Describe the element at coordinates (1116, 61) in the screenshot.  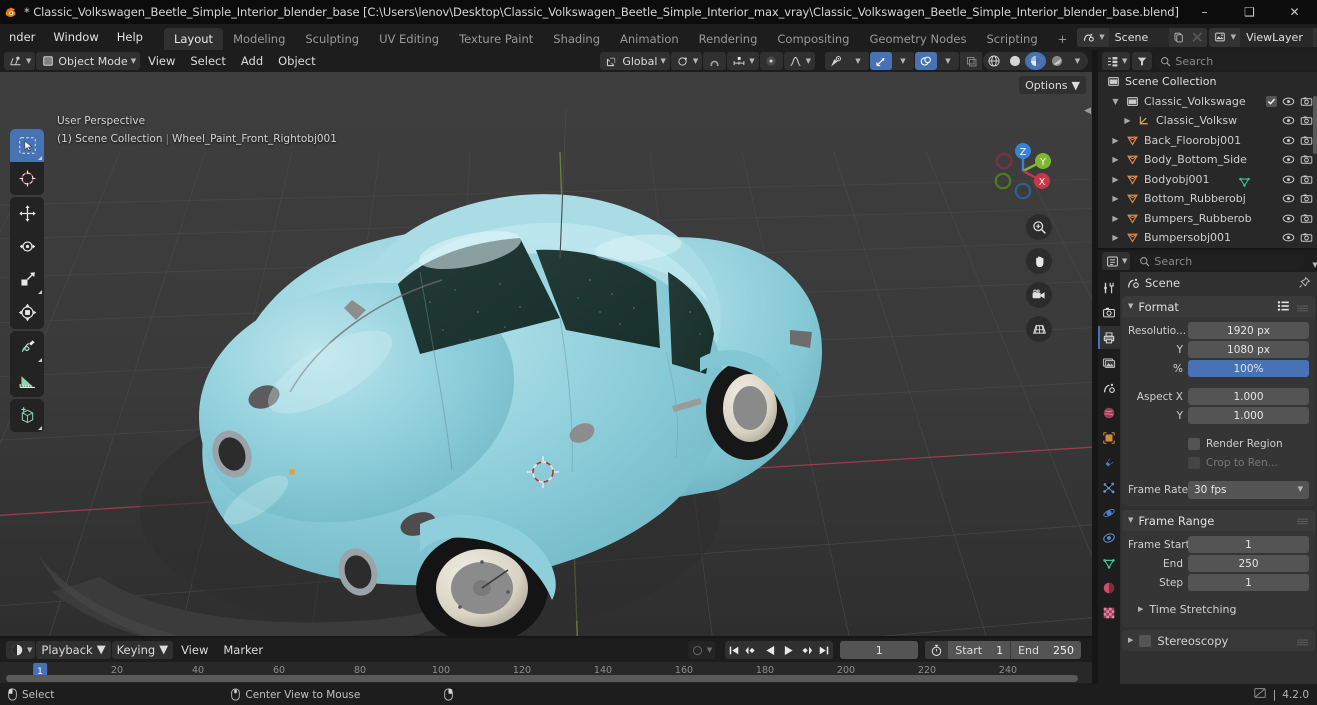
I see `outliner-editor-type-selector: ▼` at that location.